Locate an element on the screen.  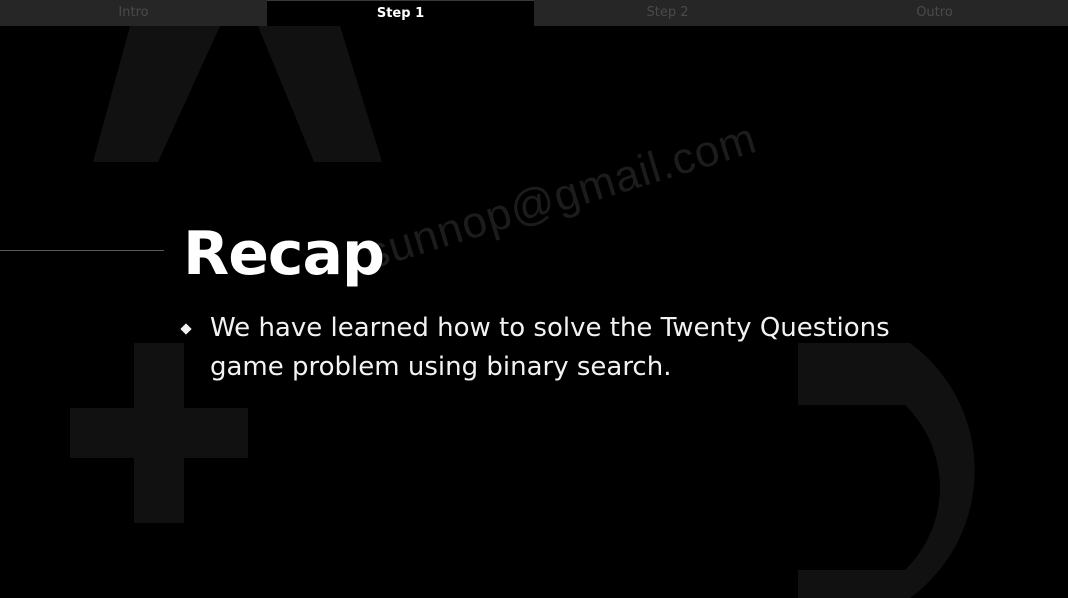
tab-outro: Outro is located at coordinates (934, 13).